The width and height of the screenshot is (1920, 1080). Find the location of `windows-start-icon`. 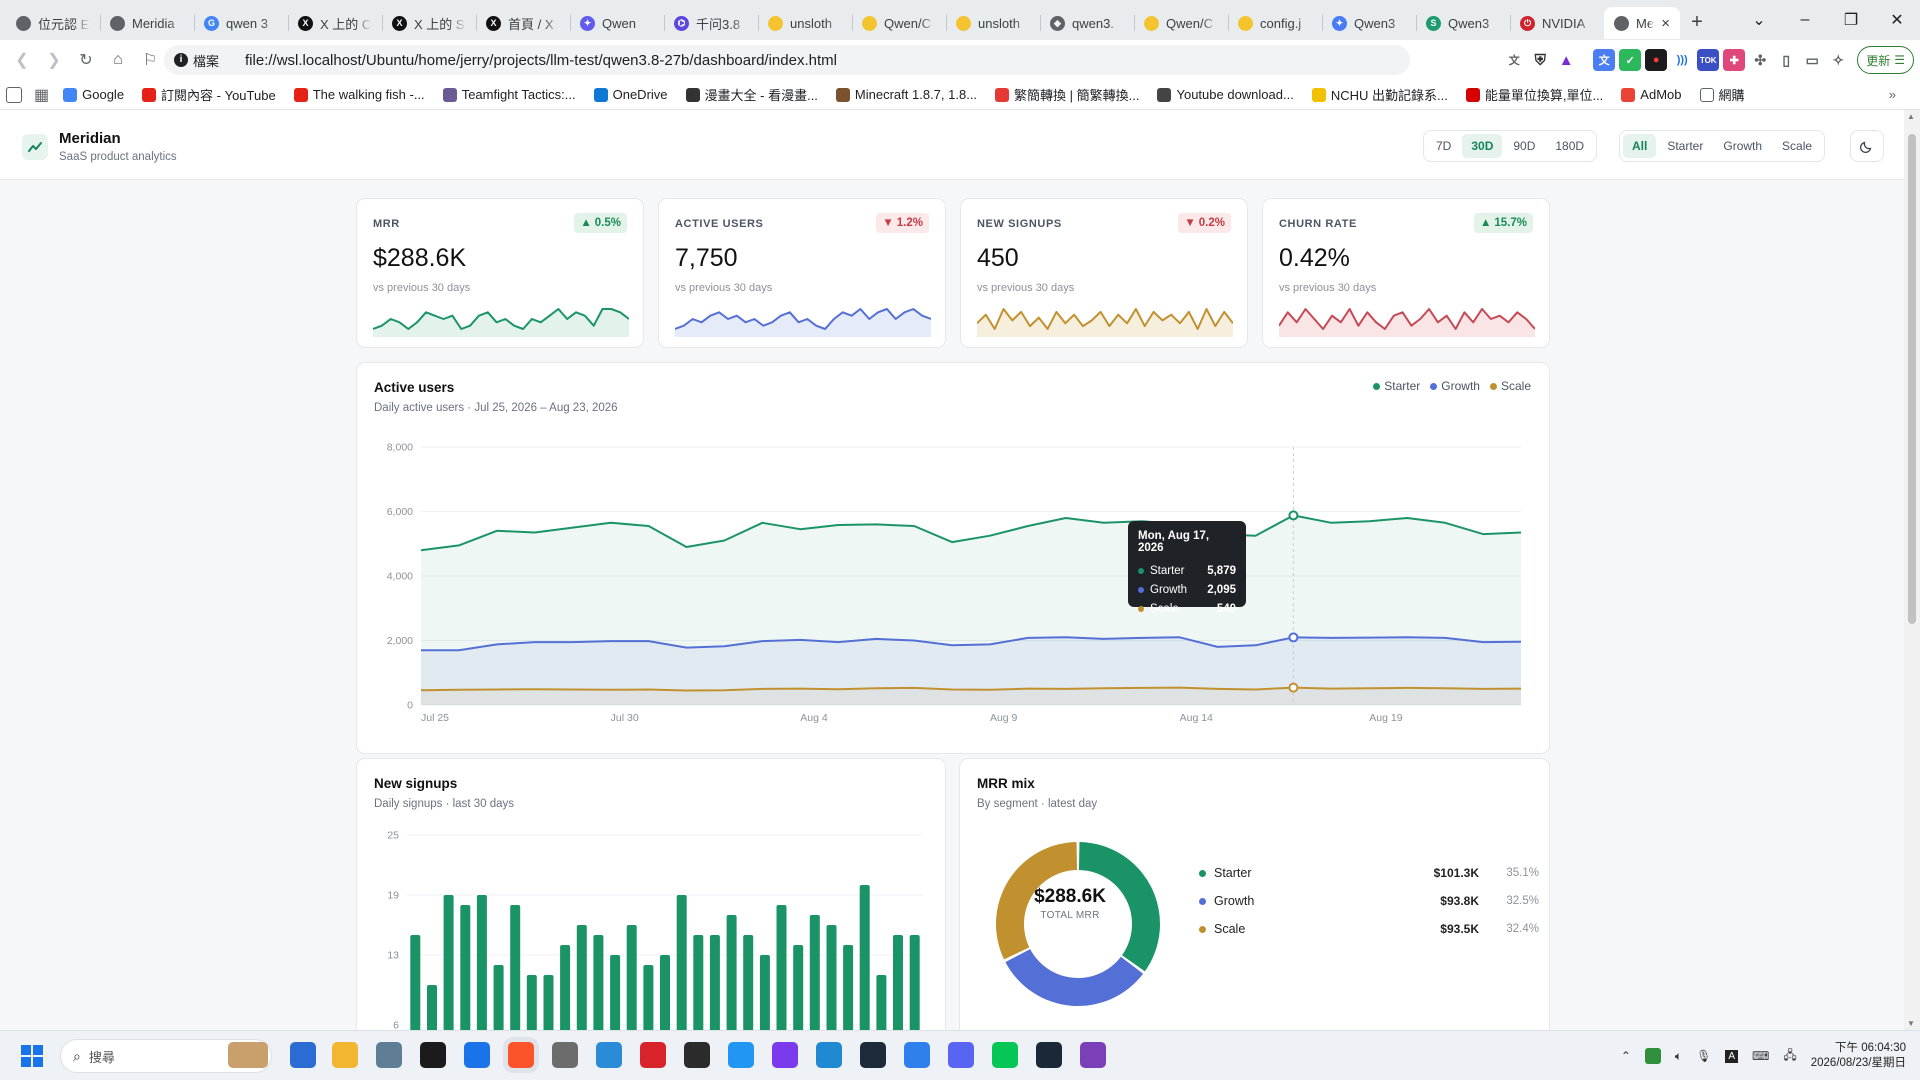

windows-start-icon is located at coordinates (32, 1056).